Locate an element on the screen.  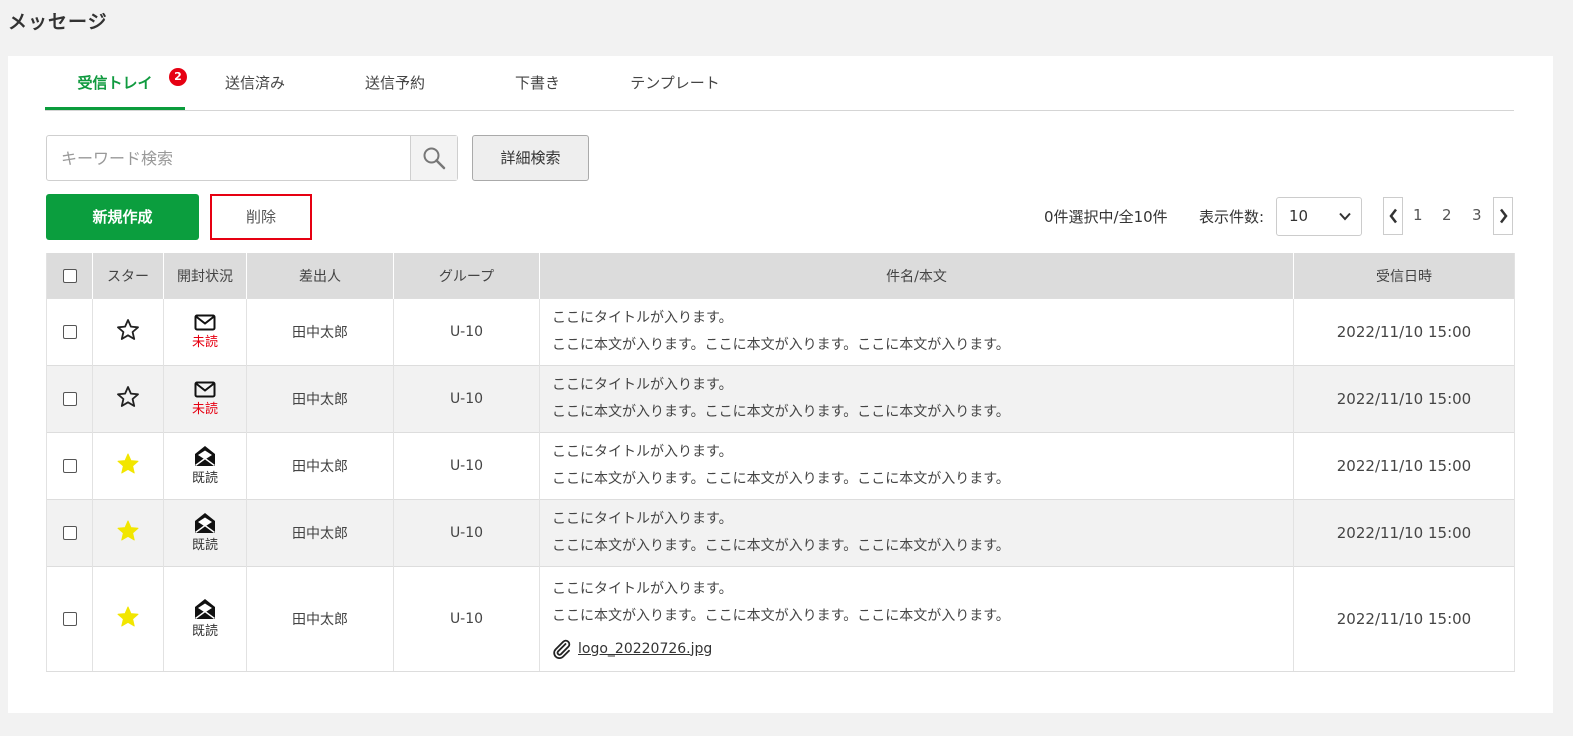
selection-count: 0件選択中/全10件 is located at coordinates (1106, 217).